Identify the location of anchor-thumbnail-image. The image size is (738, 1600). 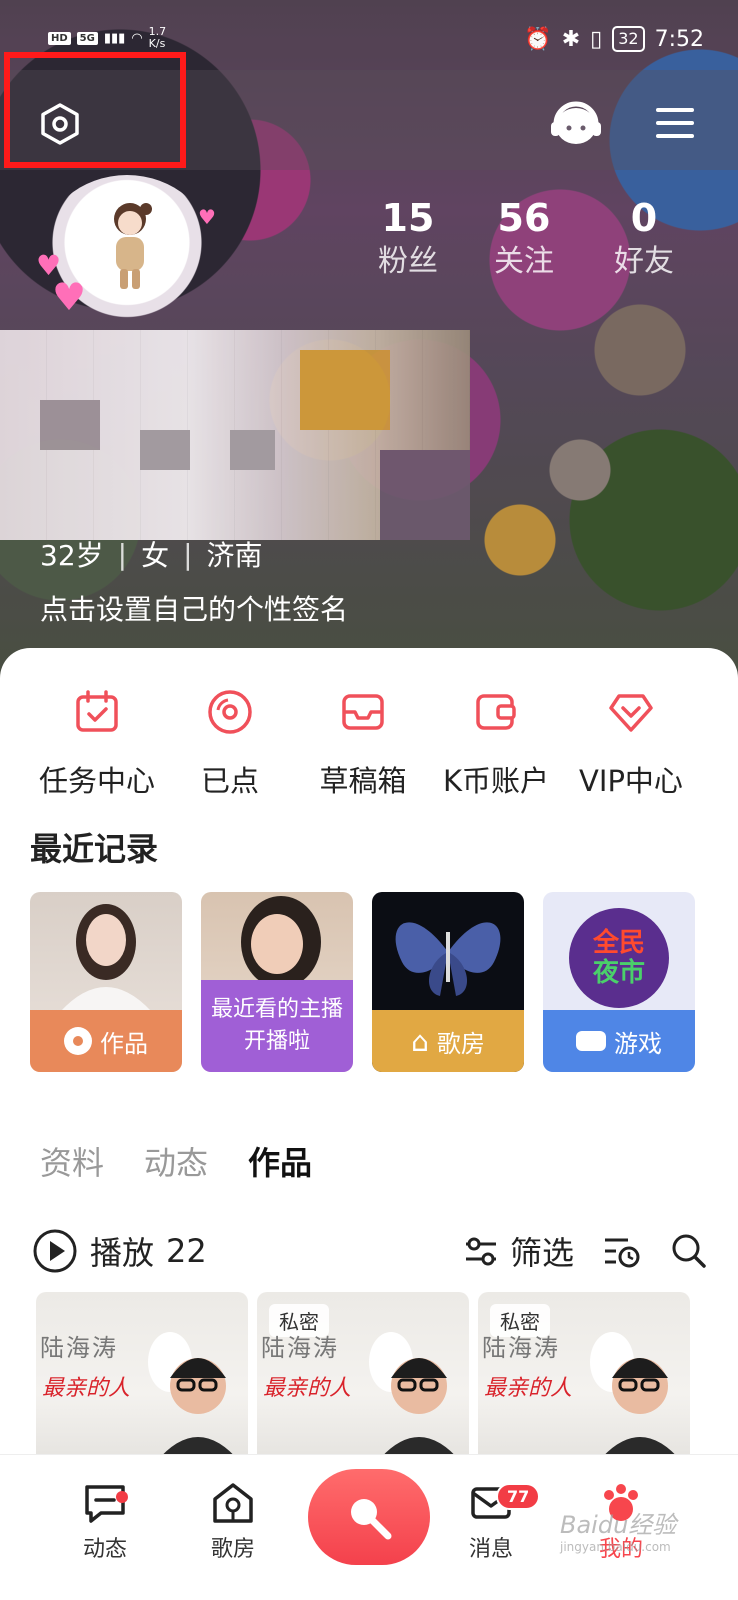
(281, 942).